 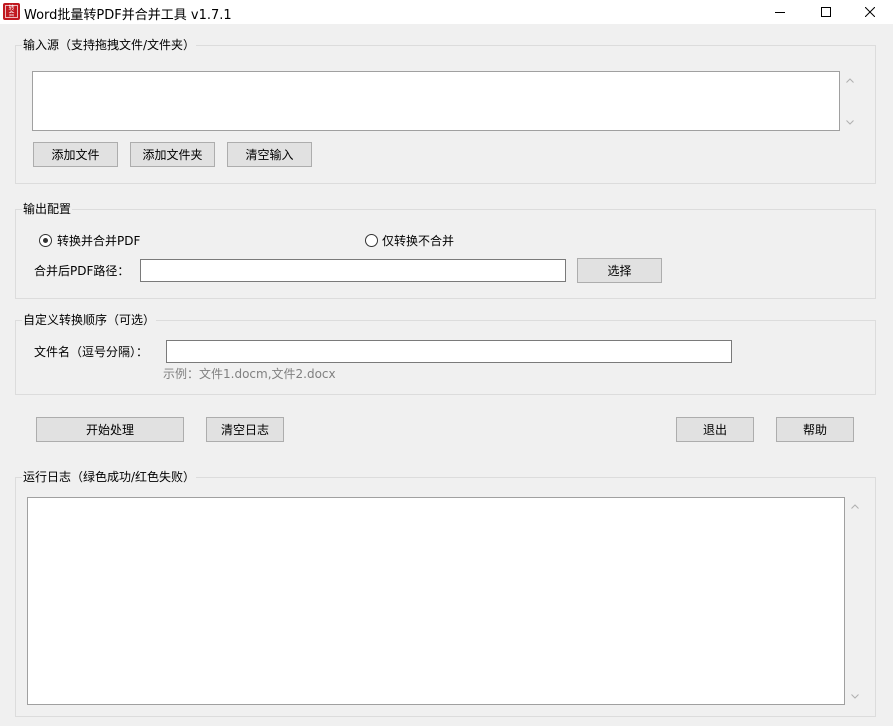 I want to click on merged-path-input, so click(x=353, y=270).